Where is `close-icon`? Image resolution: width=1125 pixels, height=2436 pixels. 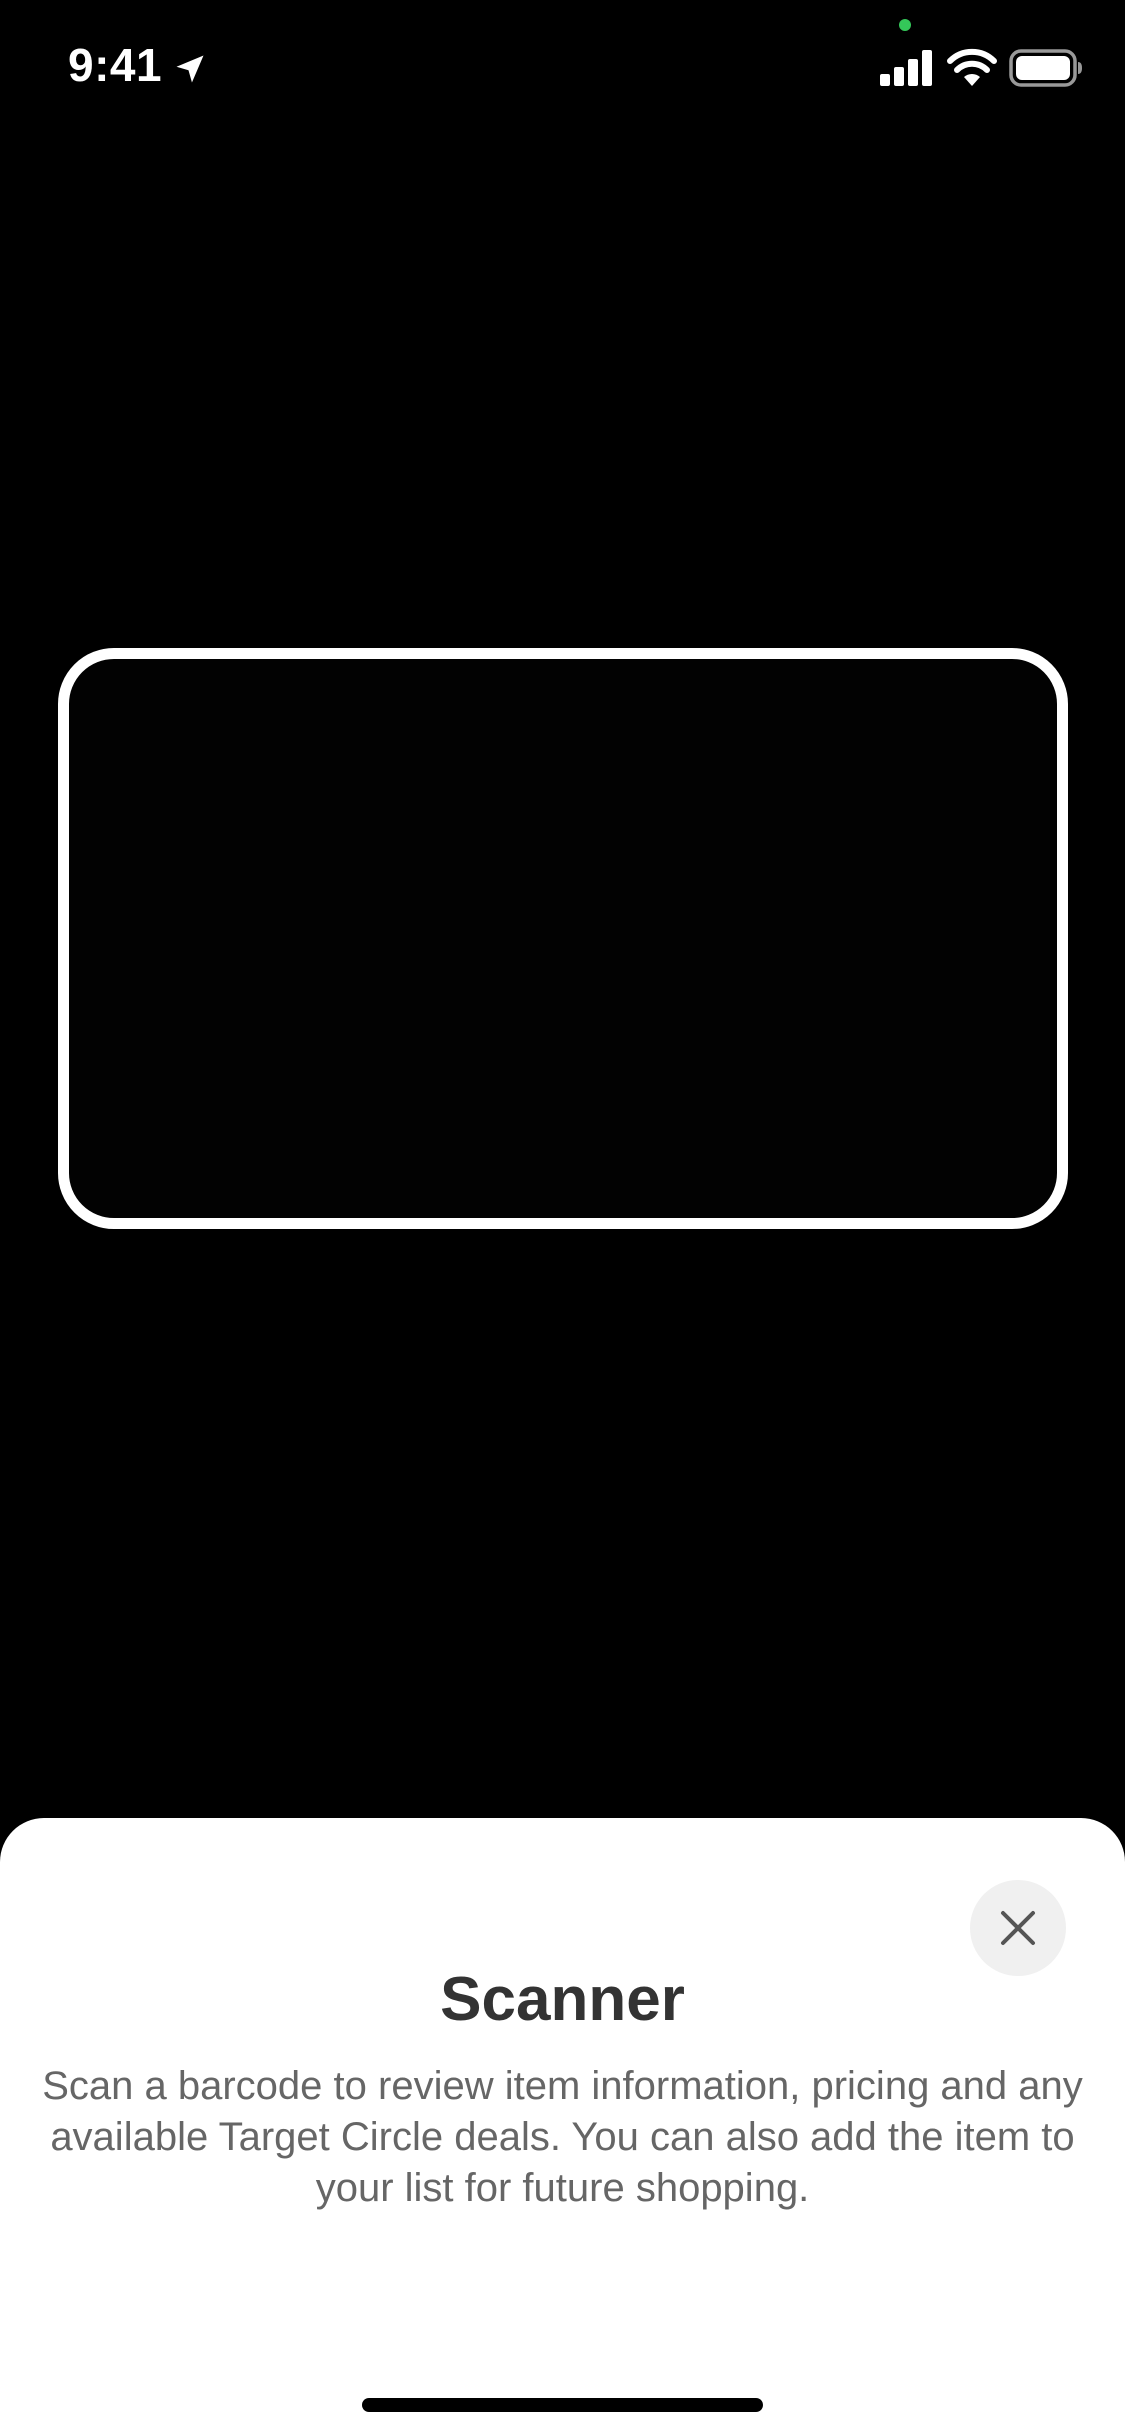
close-icon is located at coordinates (1018, 1928).